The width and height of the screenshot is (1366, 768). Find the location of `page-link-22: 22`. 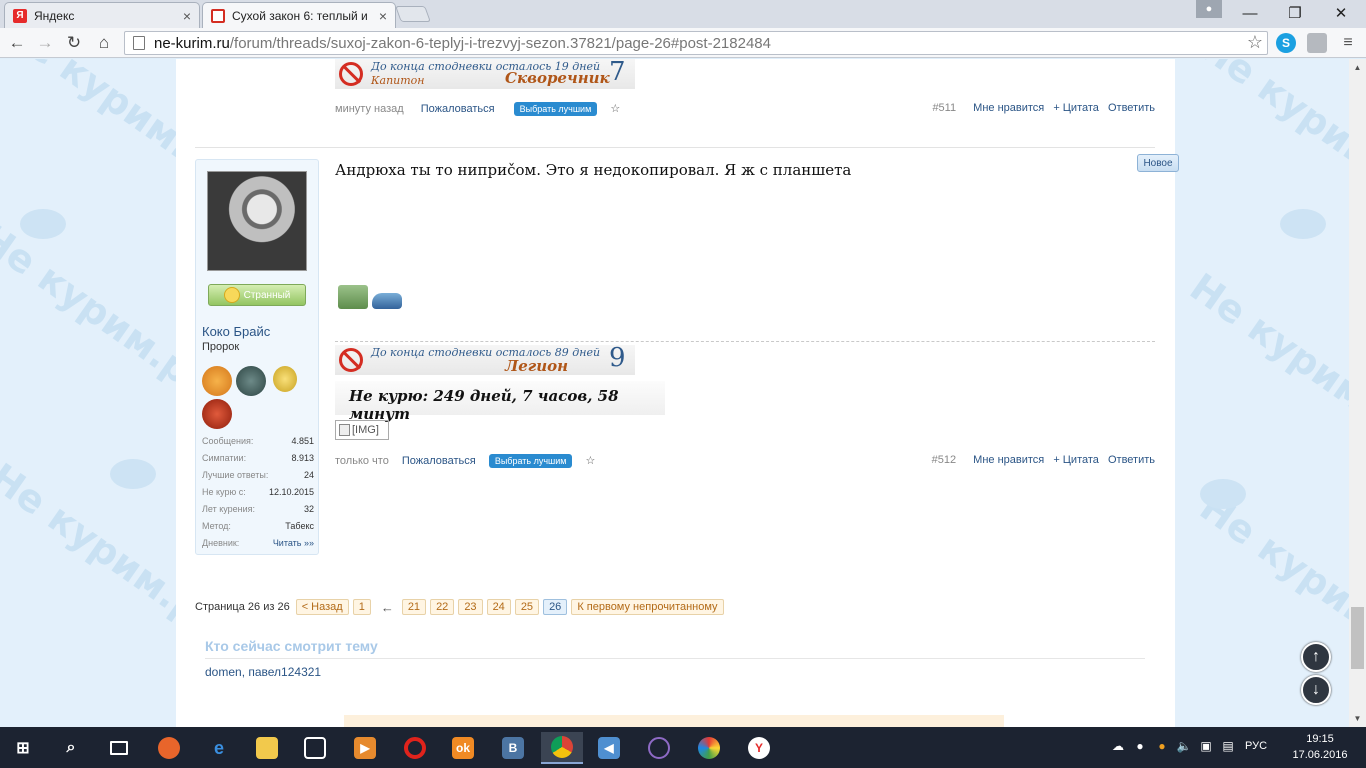

page-link-22: 22 is located at coordinates (442, 607).